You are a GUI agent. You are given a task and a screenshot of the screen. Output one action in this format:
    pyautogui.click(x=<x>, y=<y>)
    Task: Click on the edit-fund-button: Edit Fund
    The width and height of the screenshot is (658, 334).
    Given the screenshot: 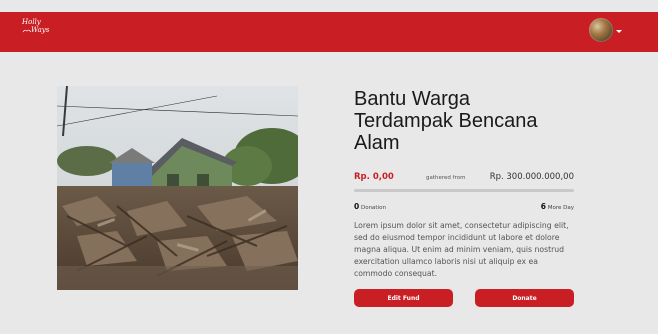 What is the action you would take?
    pyautogui.click(x=403, y=298)
    